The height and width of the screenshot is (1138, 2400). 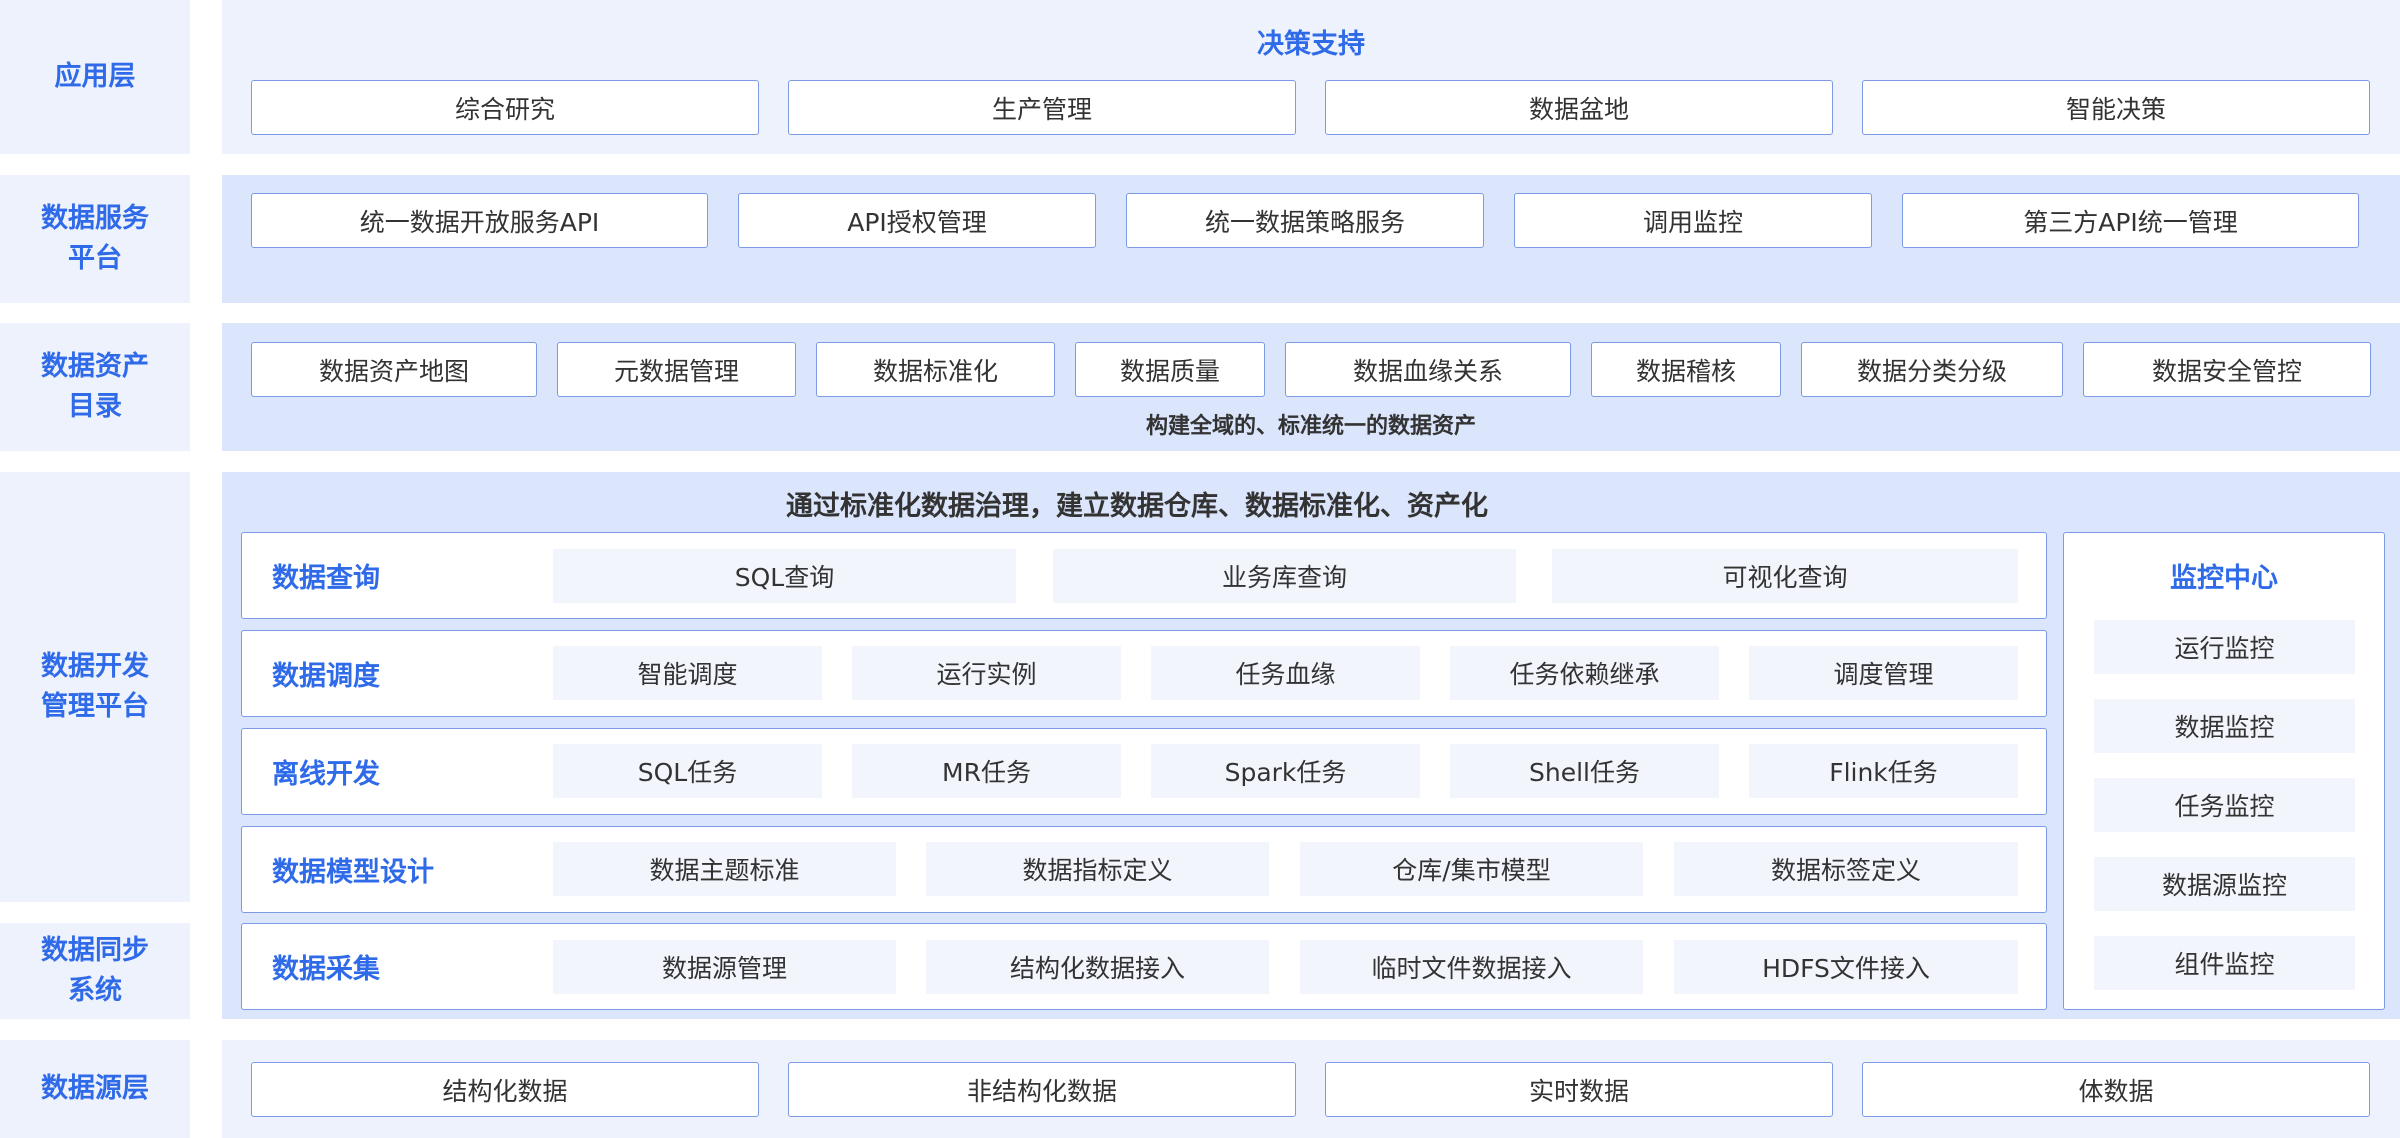 I want to click on dev-row-item: Flink任务, so click(x=1883, y=771).